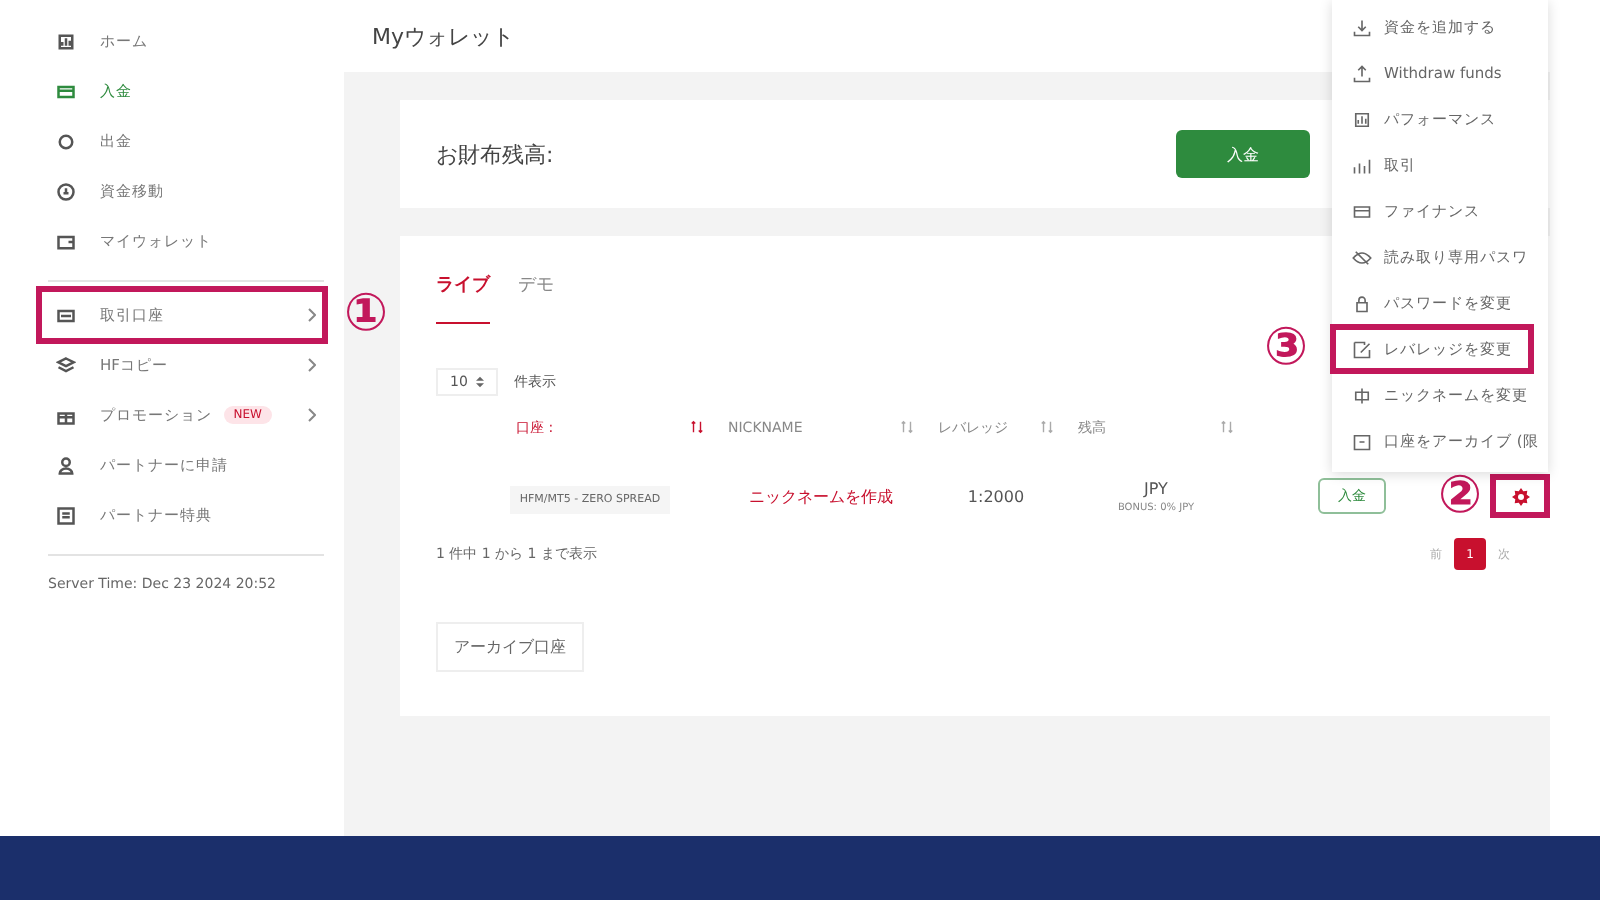 Image resolution: width=1600 pixels, height=900 pixels. I want to click on annotation-number: ②, so click(1459, 496).